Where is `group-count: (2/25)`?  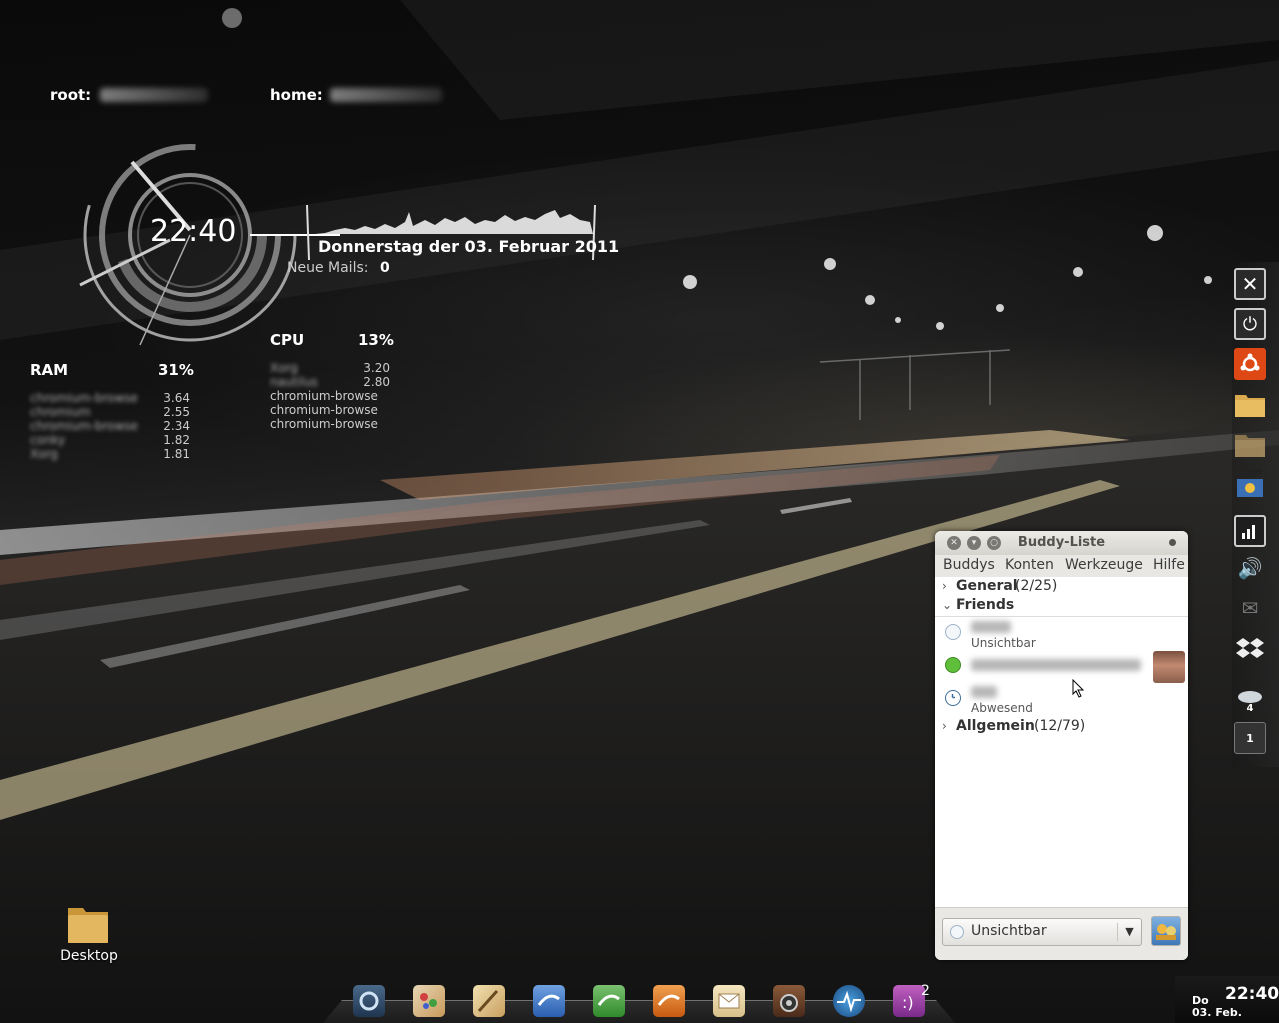
group-count: (2/25) is located at coordinates (1036, 586).